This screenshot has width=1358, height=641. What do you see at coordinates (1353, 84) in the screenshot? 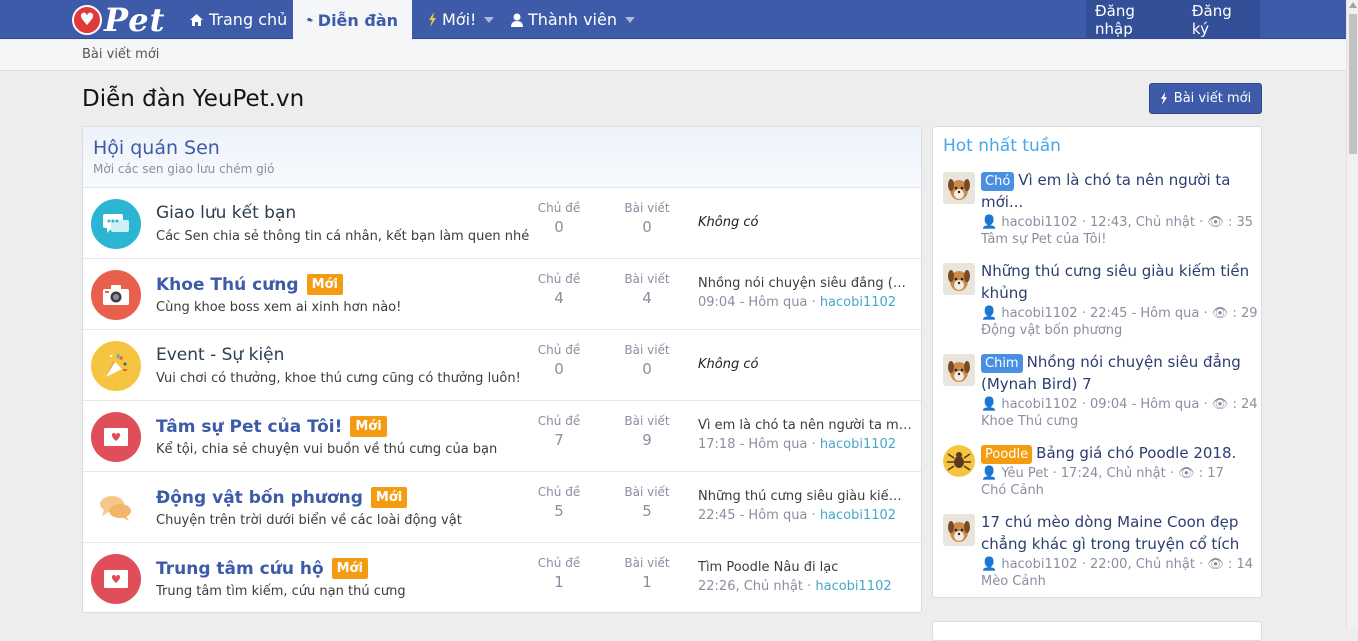
I see `scrollbar-thumb` at bounding box center [1353, 84].